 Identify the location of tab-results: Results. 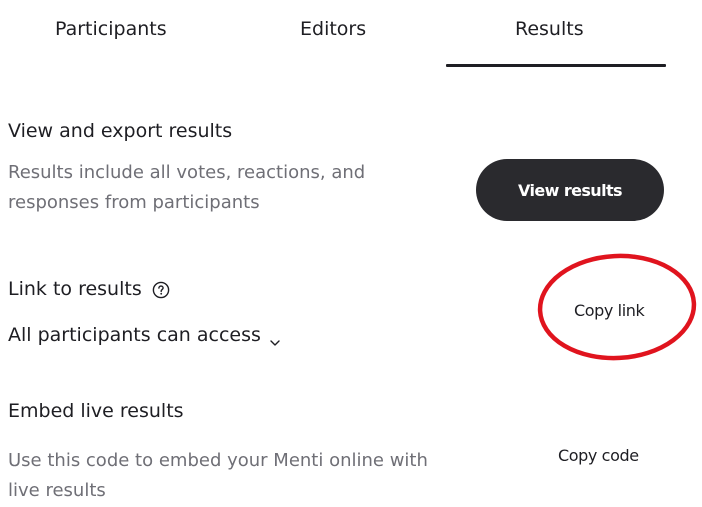
(549, 29).